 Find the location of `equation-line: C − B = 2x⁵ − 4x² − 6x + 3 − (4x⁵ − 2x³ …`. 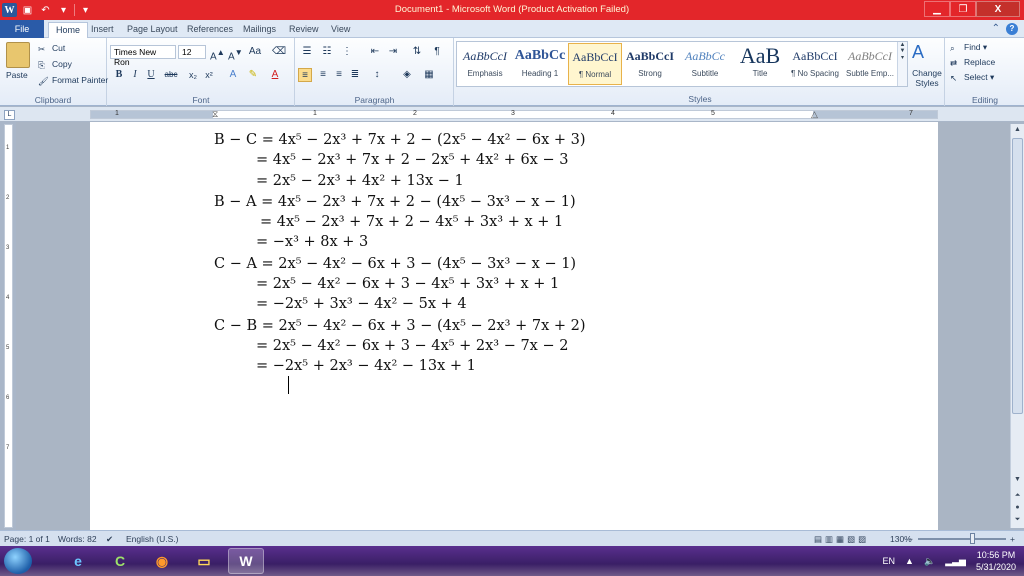

equation-line: C − B = 2x⁵ − 4x² − 6x + 3 − (4x⁵ − 2x³ … is located at coordinates (400, 326).